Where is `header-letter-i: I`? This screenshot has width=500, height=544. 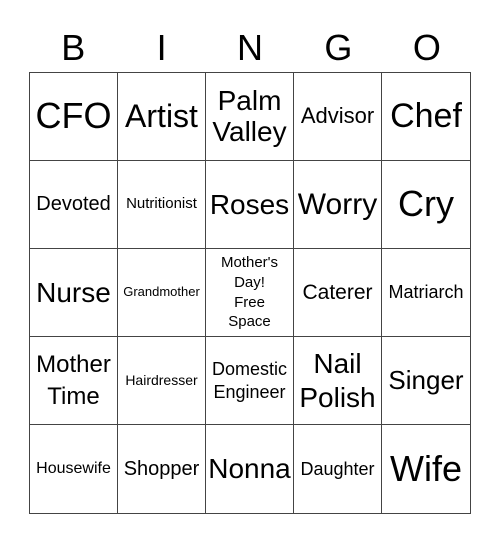
header-letter-i: I is located at coordinates (161, 47).